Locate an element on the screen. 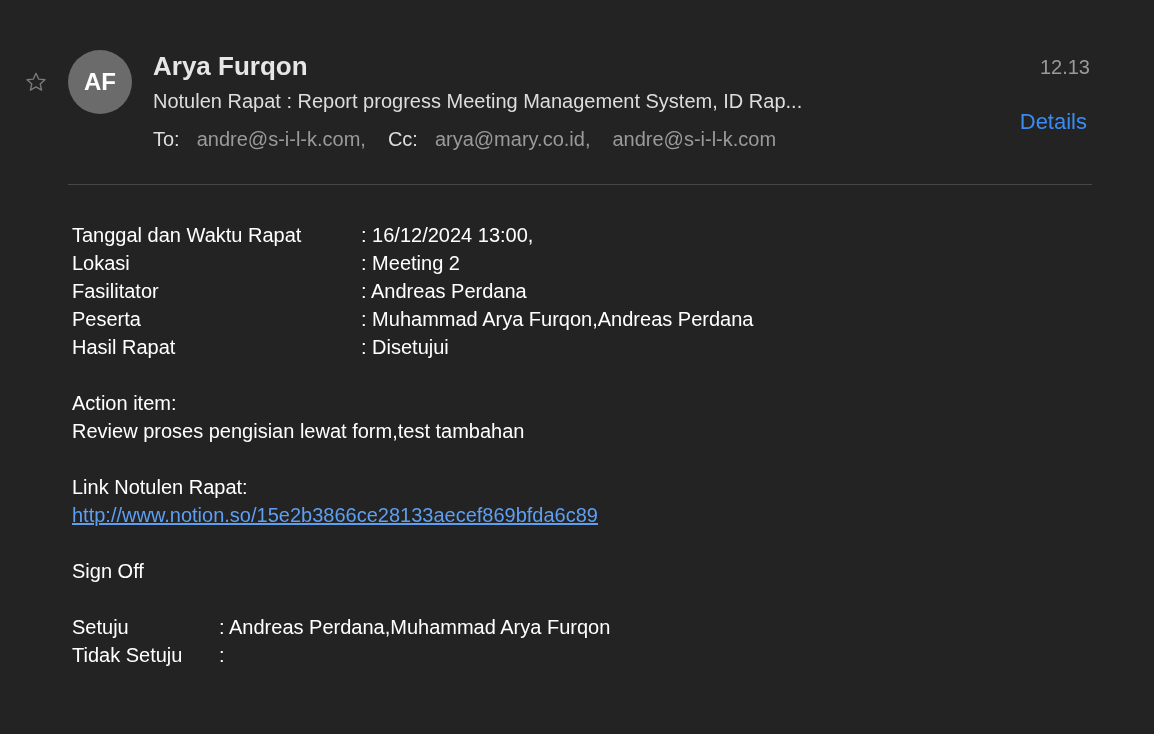 The height and width of the screenshot is (734, 1154). field-value: : Meeting 2 is located at coordinates (411, 263).